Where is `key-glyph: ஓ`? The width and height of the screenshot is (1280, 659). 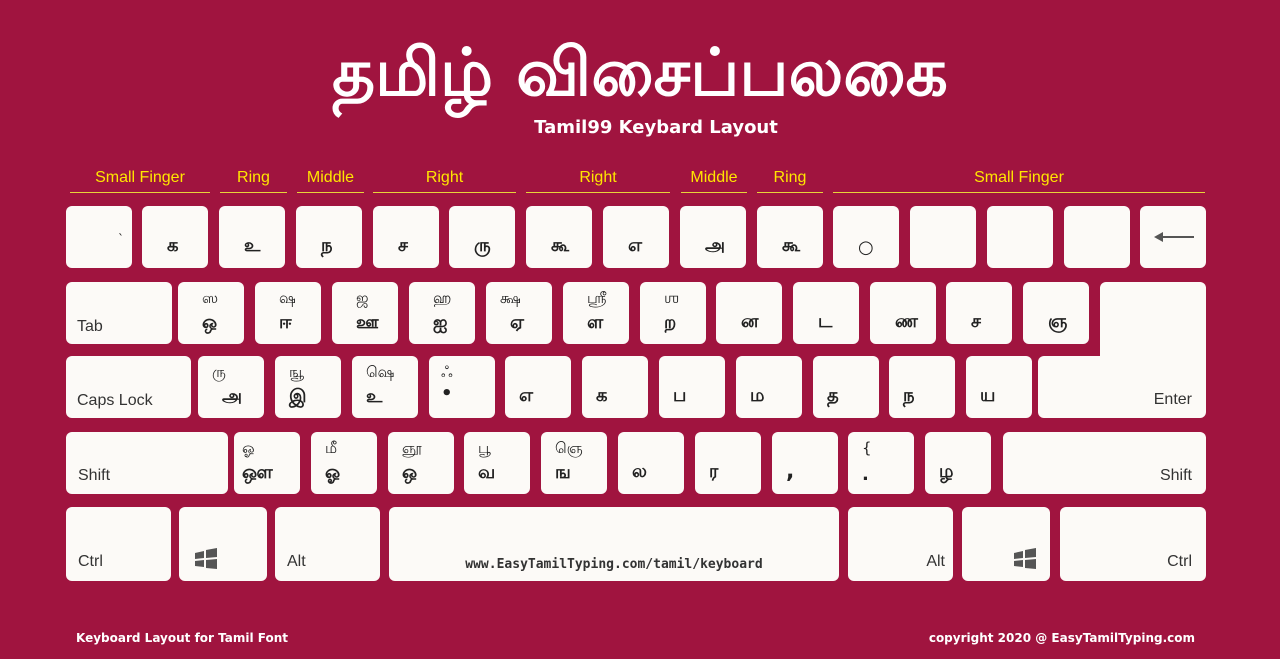
key-glyph: ஓ is located at coordinates (333, 472).